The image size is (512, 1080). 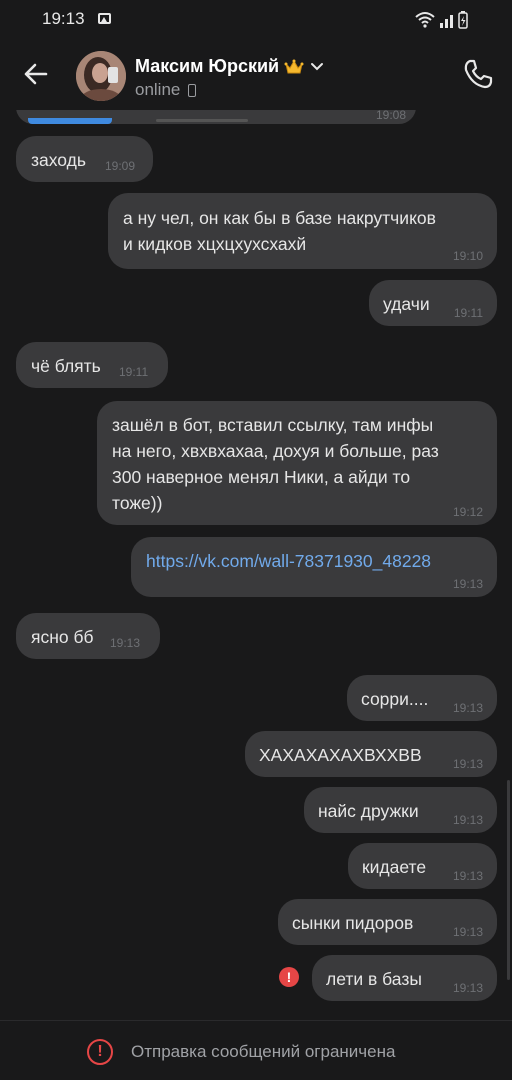 What do you see at coordinates (317, 67) in the screenshot?
I see `chevron-down-icon` at bounding box center [317, 67].